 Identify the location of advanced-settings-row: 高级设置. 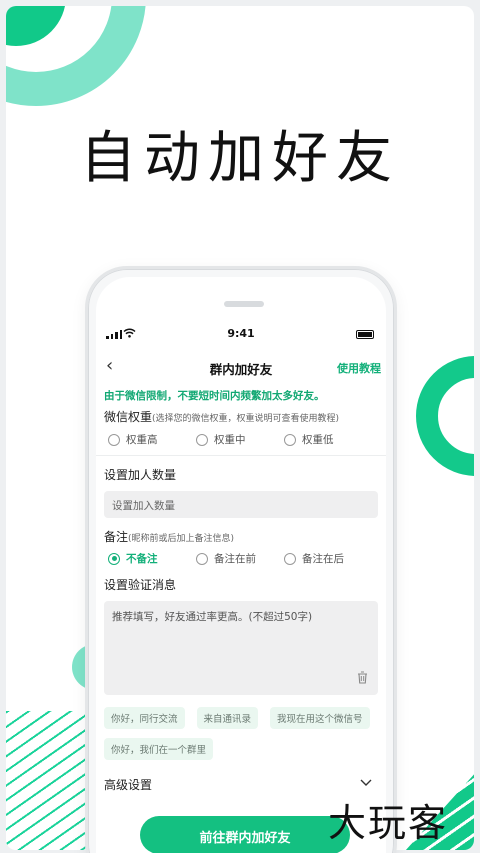
(241, 784).